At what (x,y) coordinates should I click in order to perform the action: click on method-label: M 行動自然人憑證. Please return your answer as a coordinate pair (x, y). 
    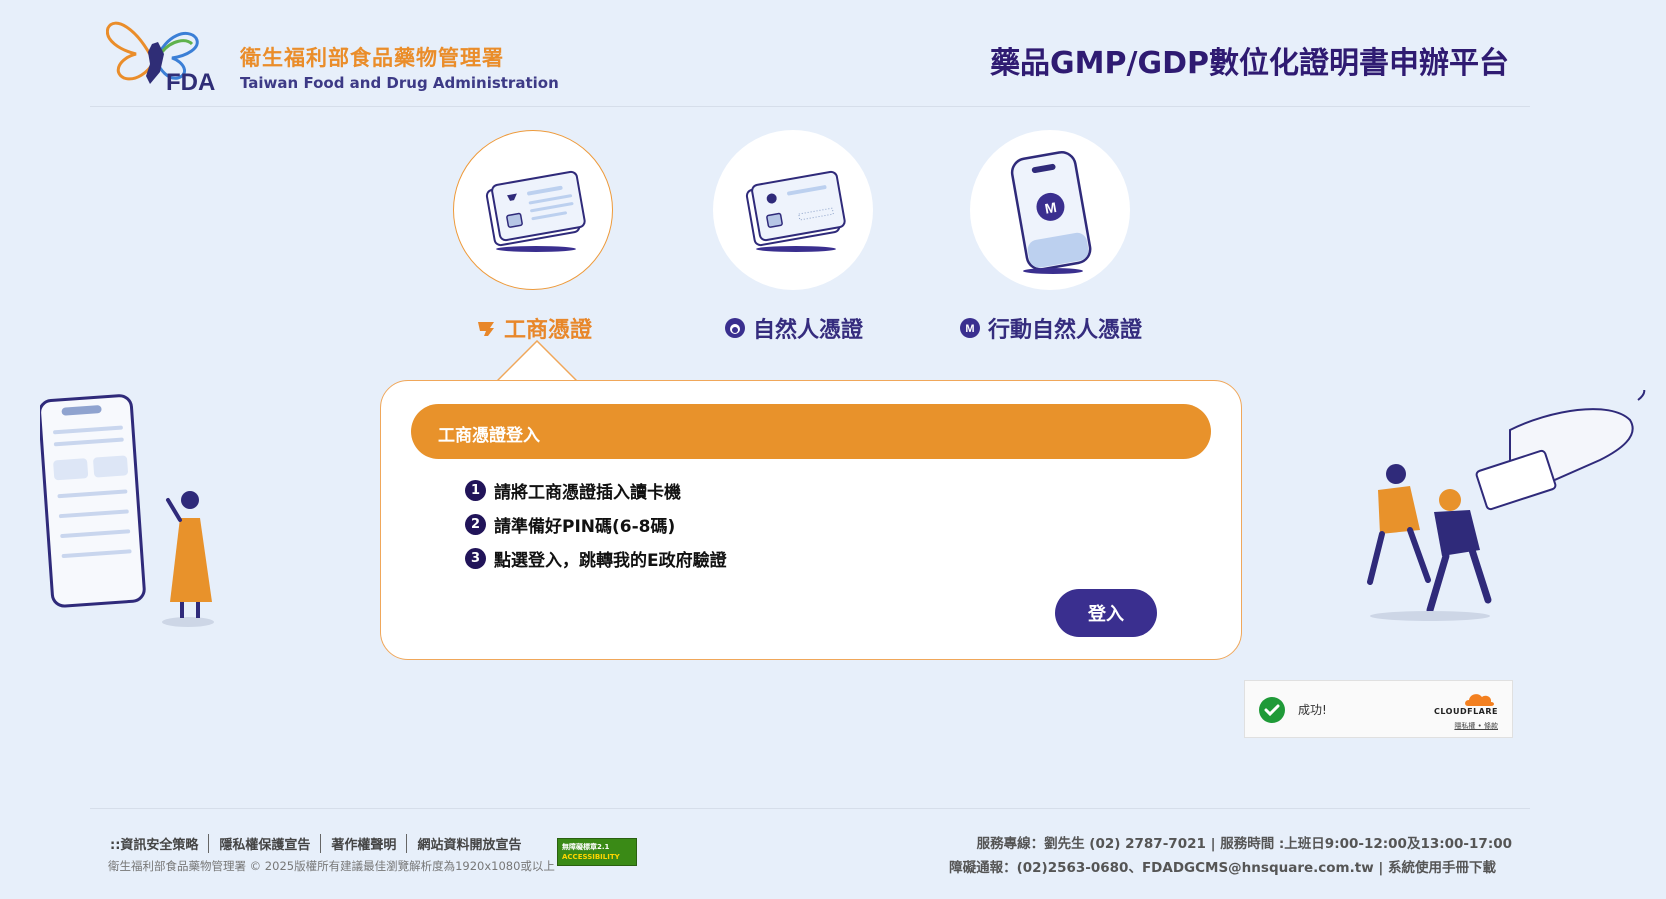
    Looking at the image, I should click on (1050, 328).